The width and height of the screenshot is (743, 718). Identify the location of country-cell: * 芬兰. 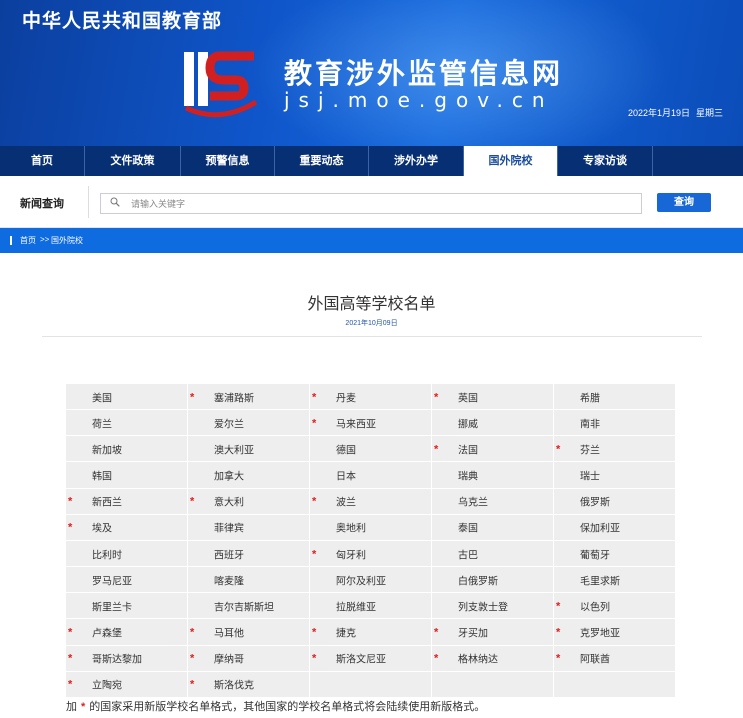
(614, 449).